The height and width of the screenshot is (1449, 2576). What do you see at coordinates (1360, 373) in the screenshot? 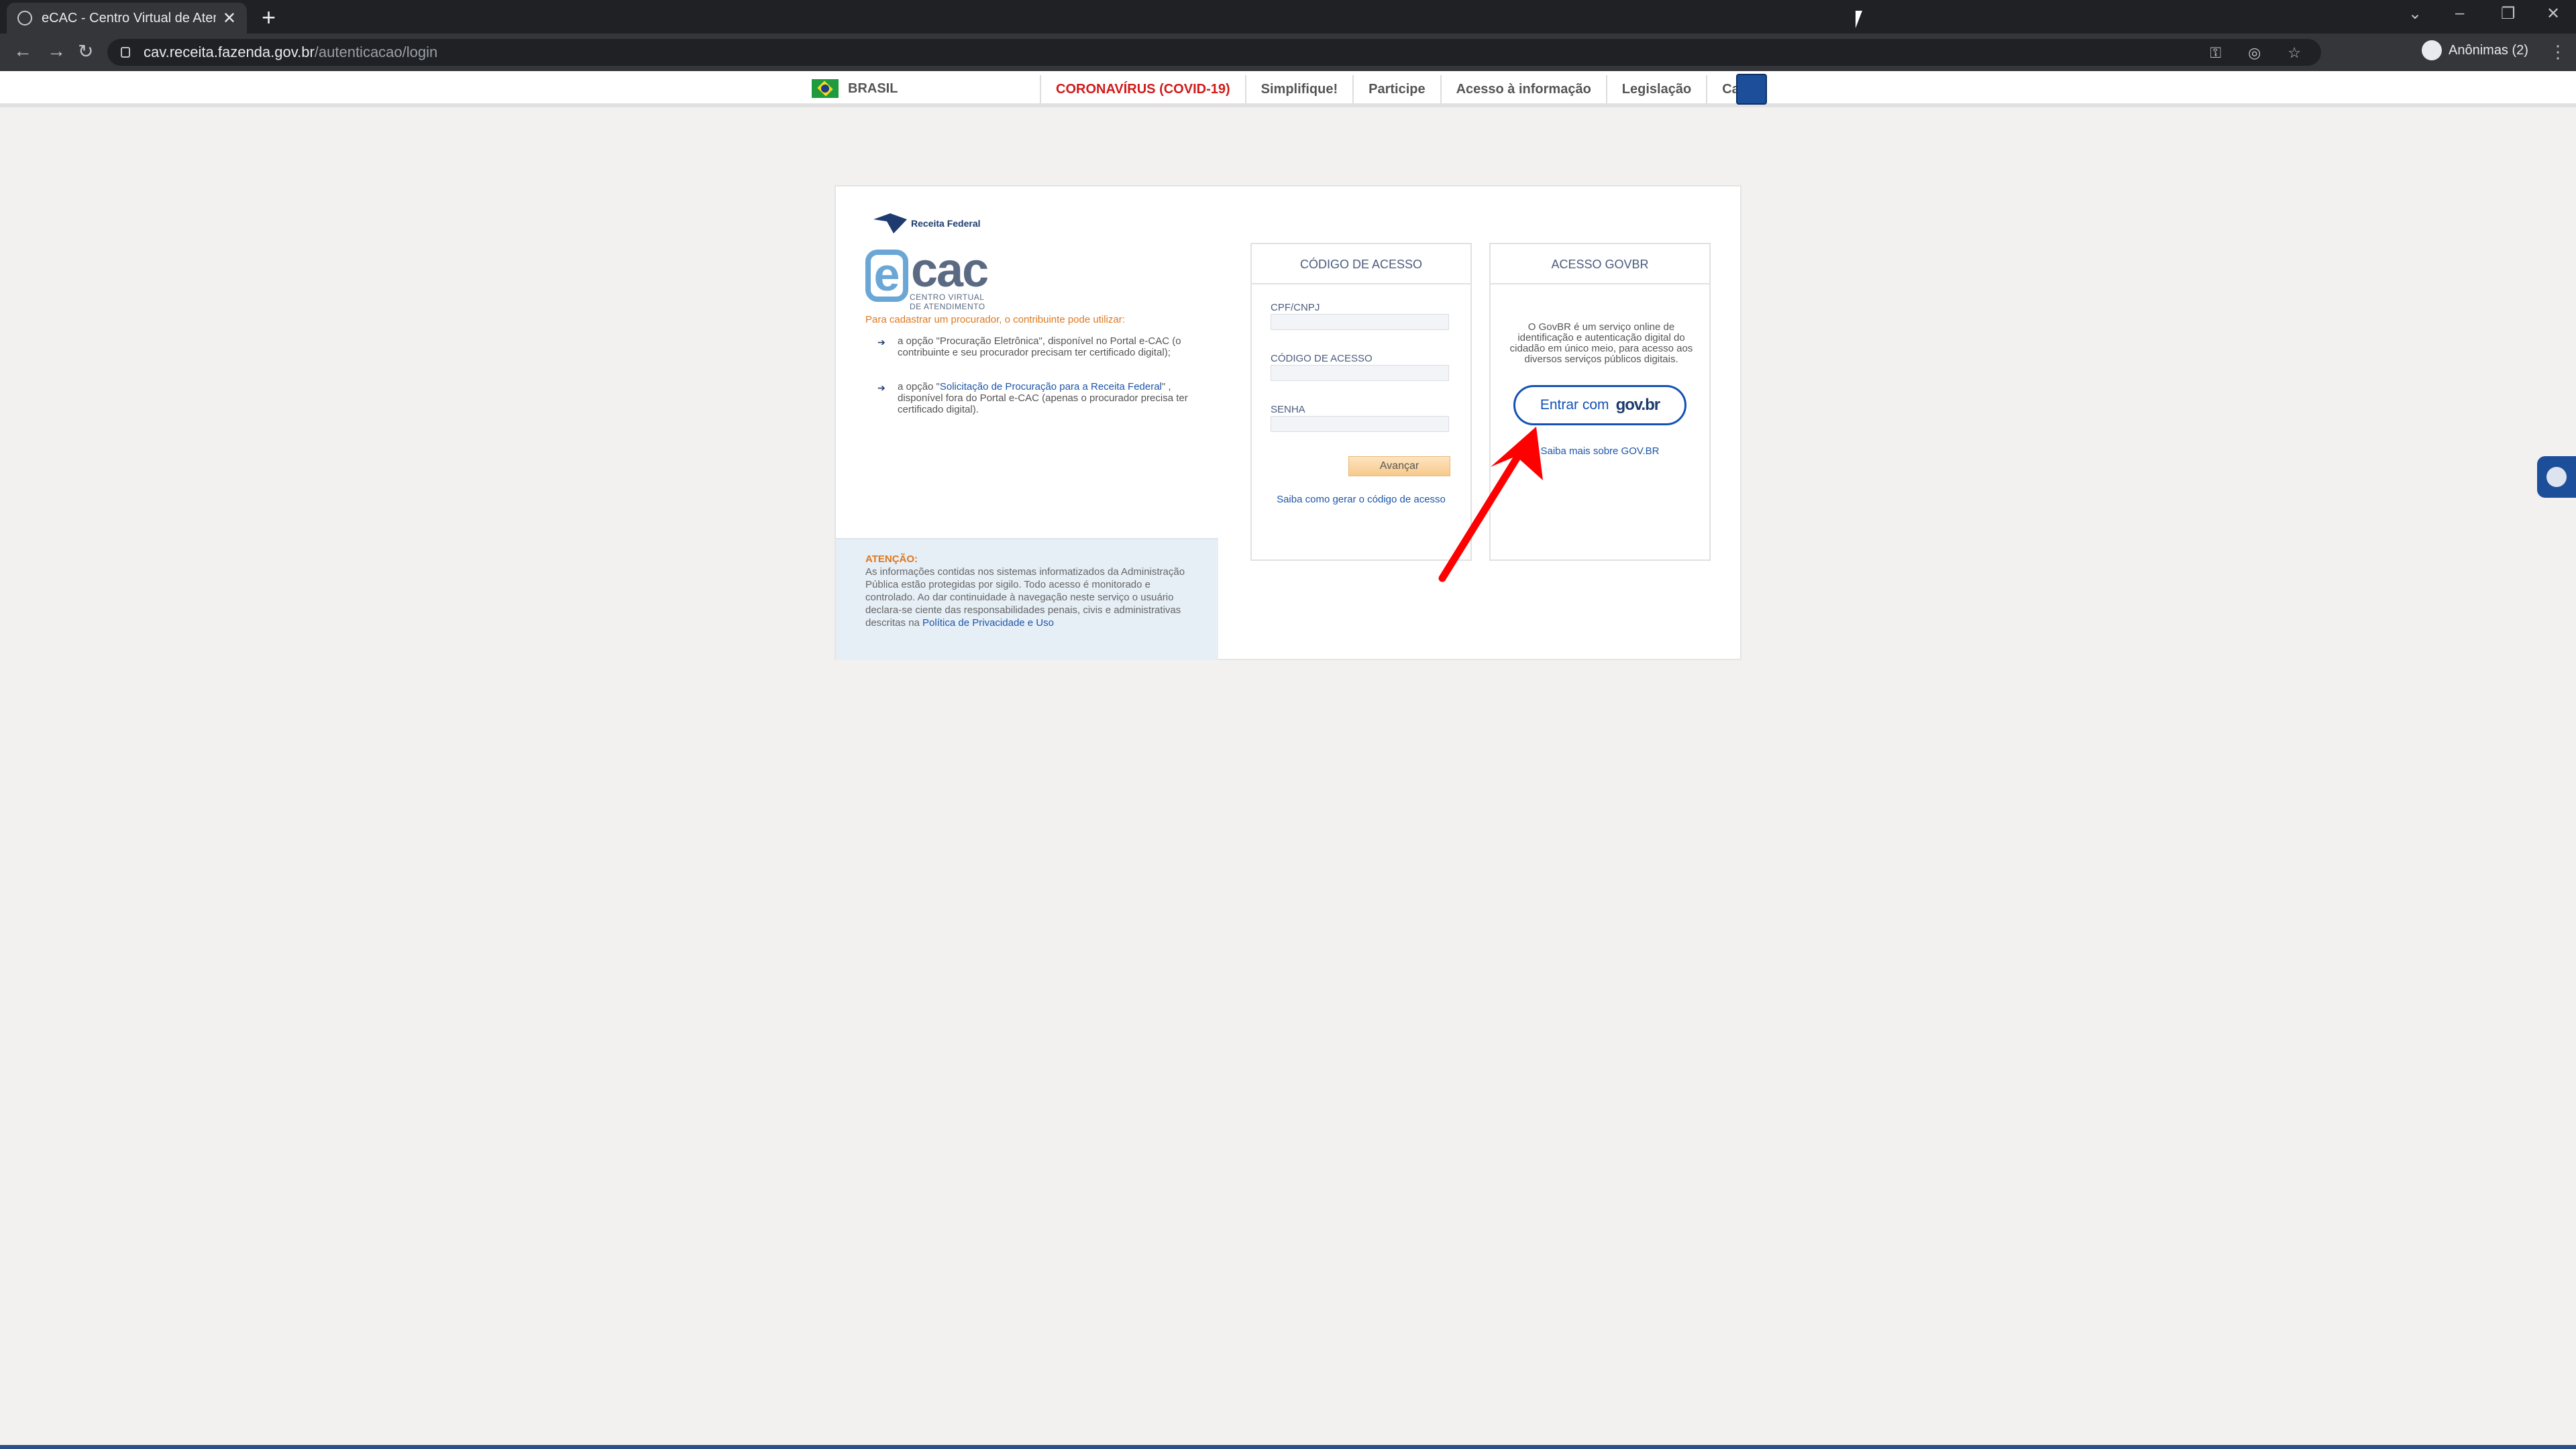
I see `codigo-input` at bounding box center [1360, 373].